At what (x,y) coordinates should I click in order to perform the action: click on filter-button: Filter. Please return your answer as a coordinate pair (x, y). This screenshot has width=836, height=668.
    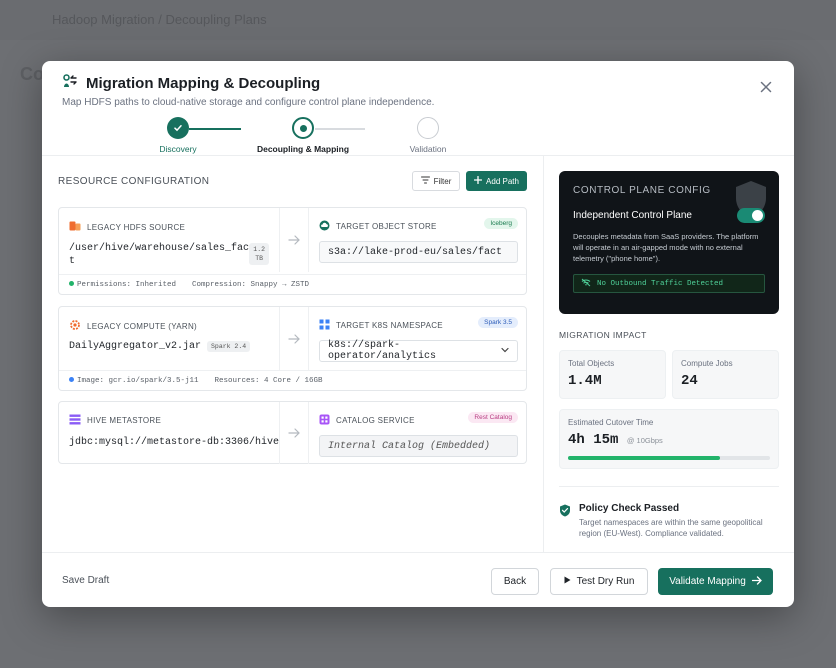
    Looking at the image, I should click on (436, 181).